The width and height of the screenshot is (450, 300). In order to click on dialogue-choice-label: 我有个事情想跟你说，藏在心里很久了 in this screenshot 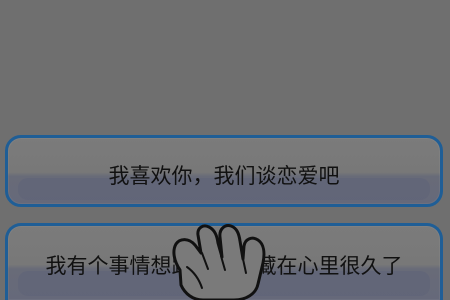, I will do `click(224, 266)`.